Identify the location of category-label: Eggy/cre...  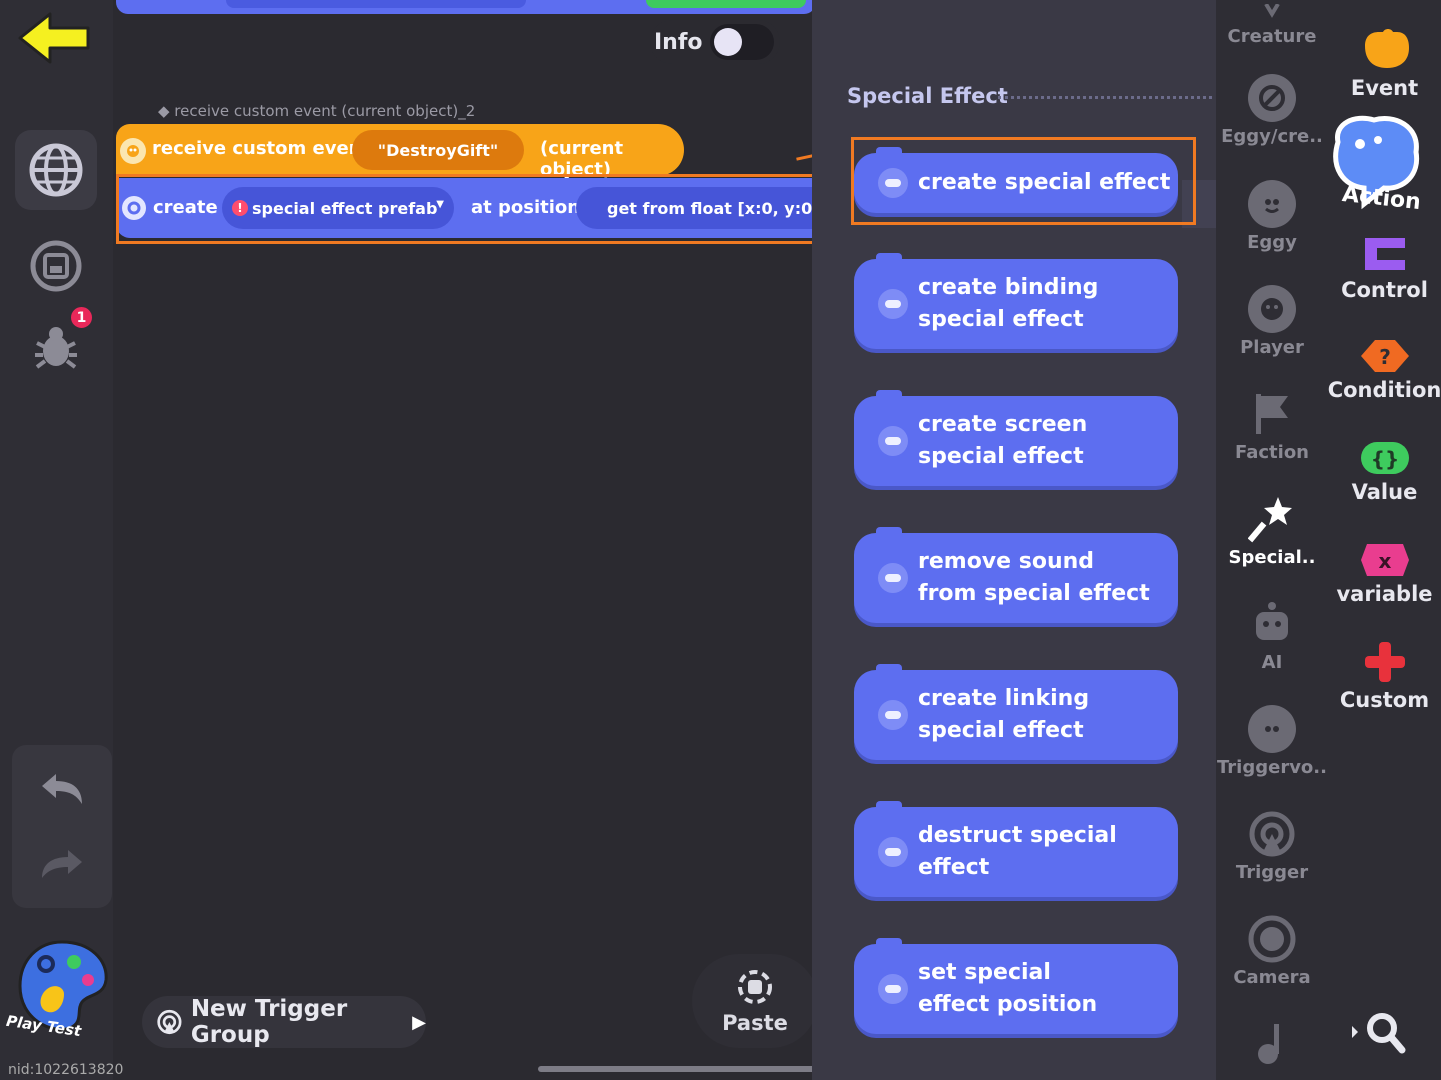
(1272, 136).